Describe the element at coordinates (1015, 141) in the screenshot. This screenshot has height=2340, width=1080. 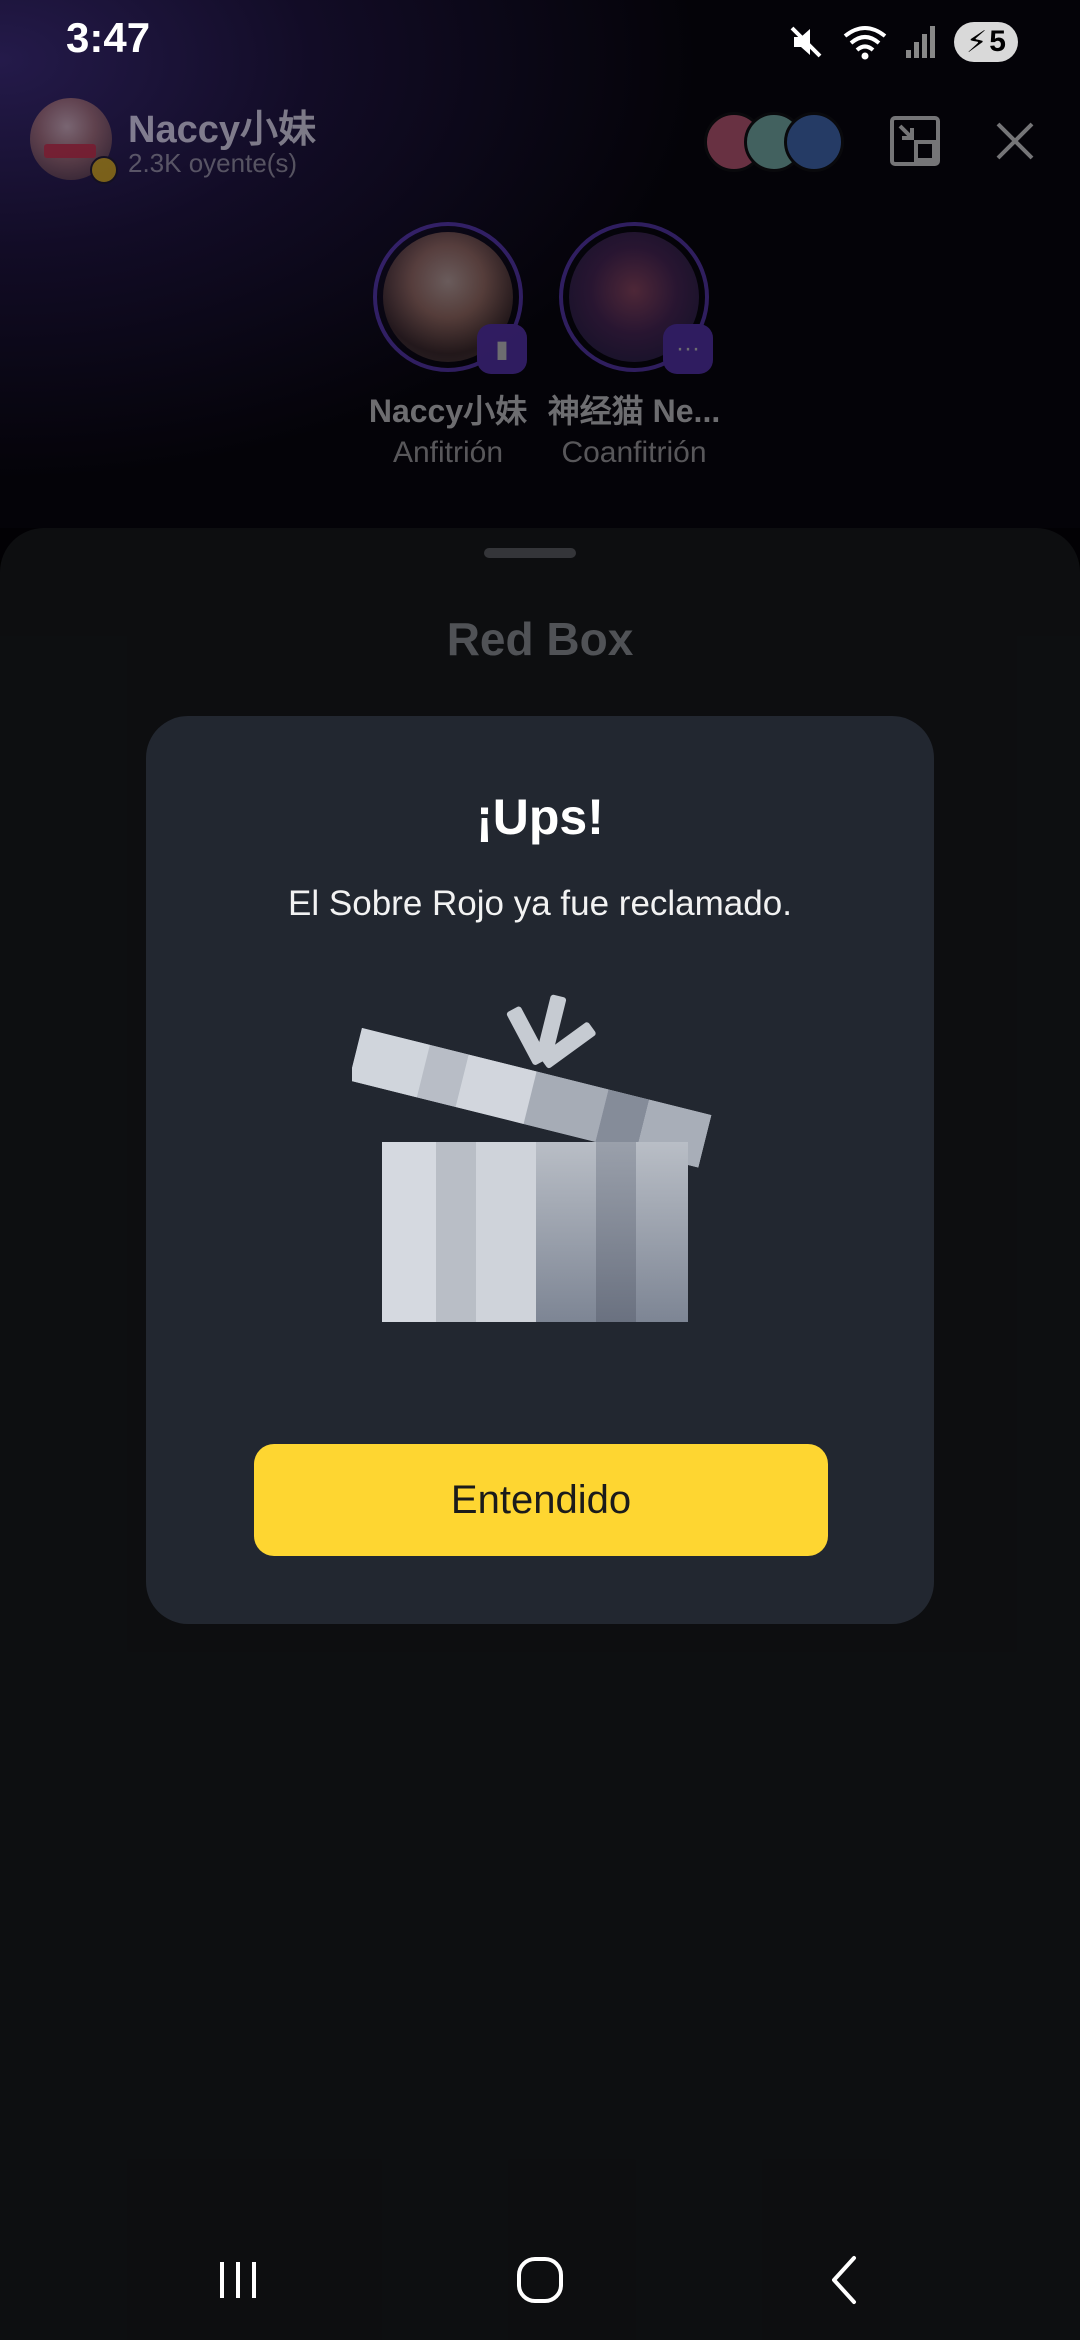
I see `close-icon` at that location.